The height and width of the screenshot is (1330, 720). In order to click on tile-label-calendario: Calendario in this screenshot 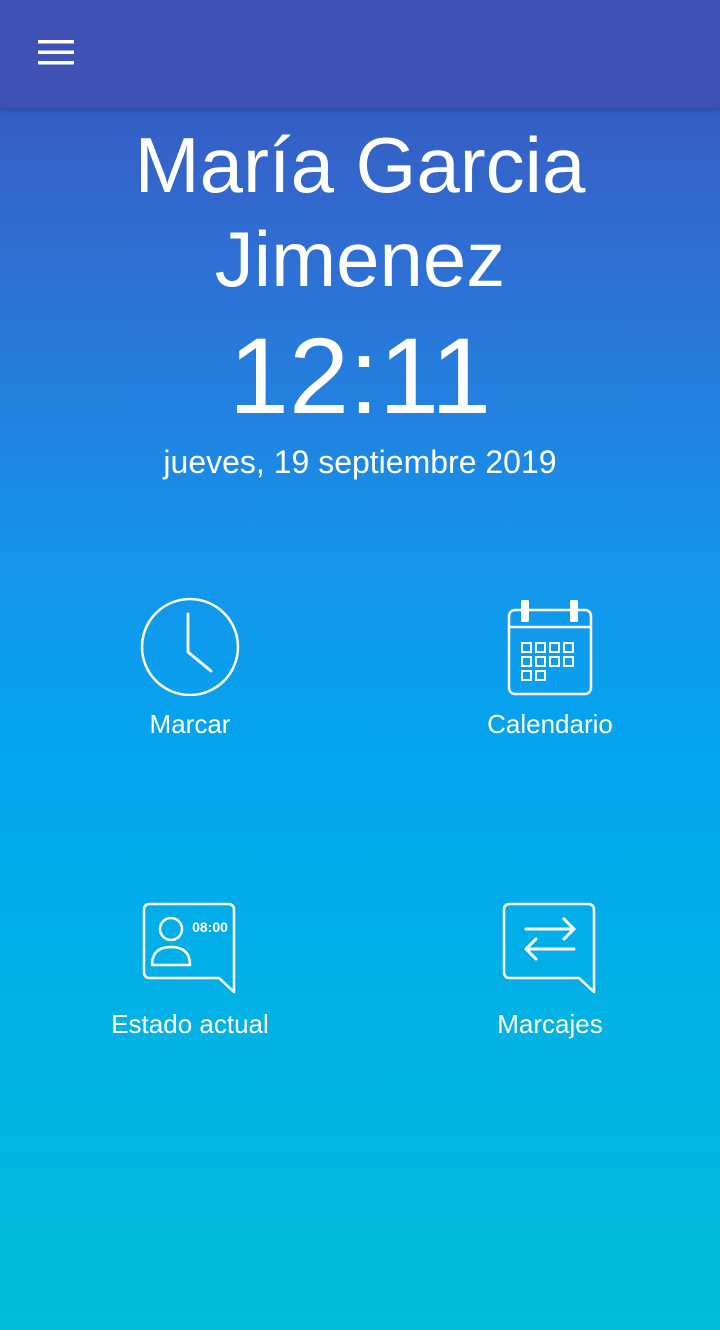, I will do `click(550, 724)`.